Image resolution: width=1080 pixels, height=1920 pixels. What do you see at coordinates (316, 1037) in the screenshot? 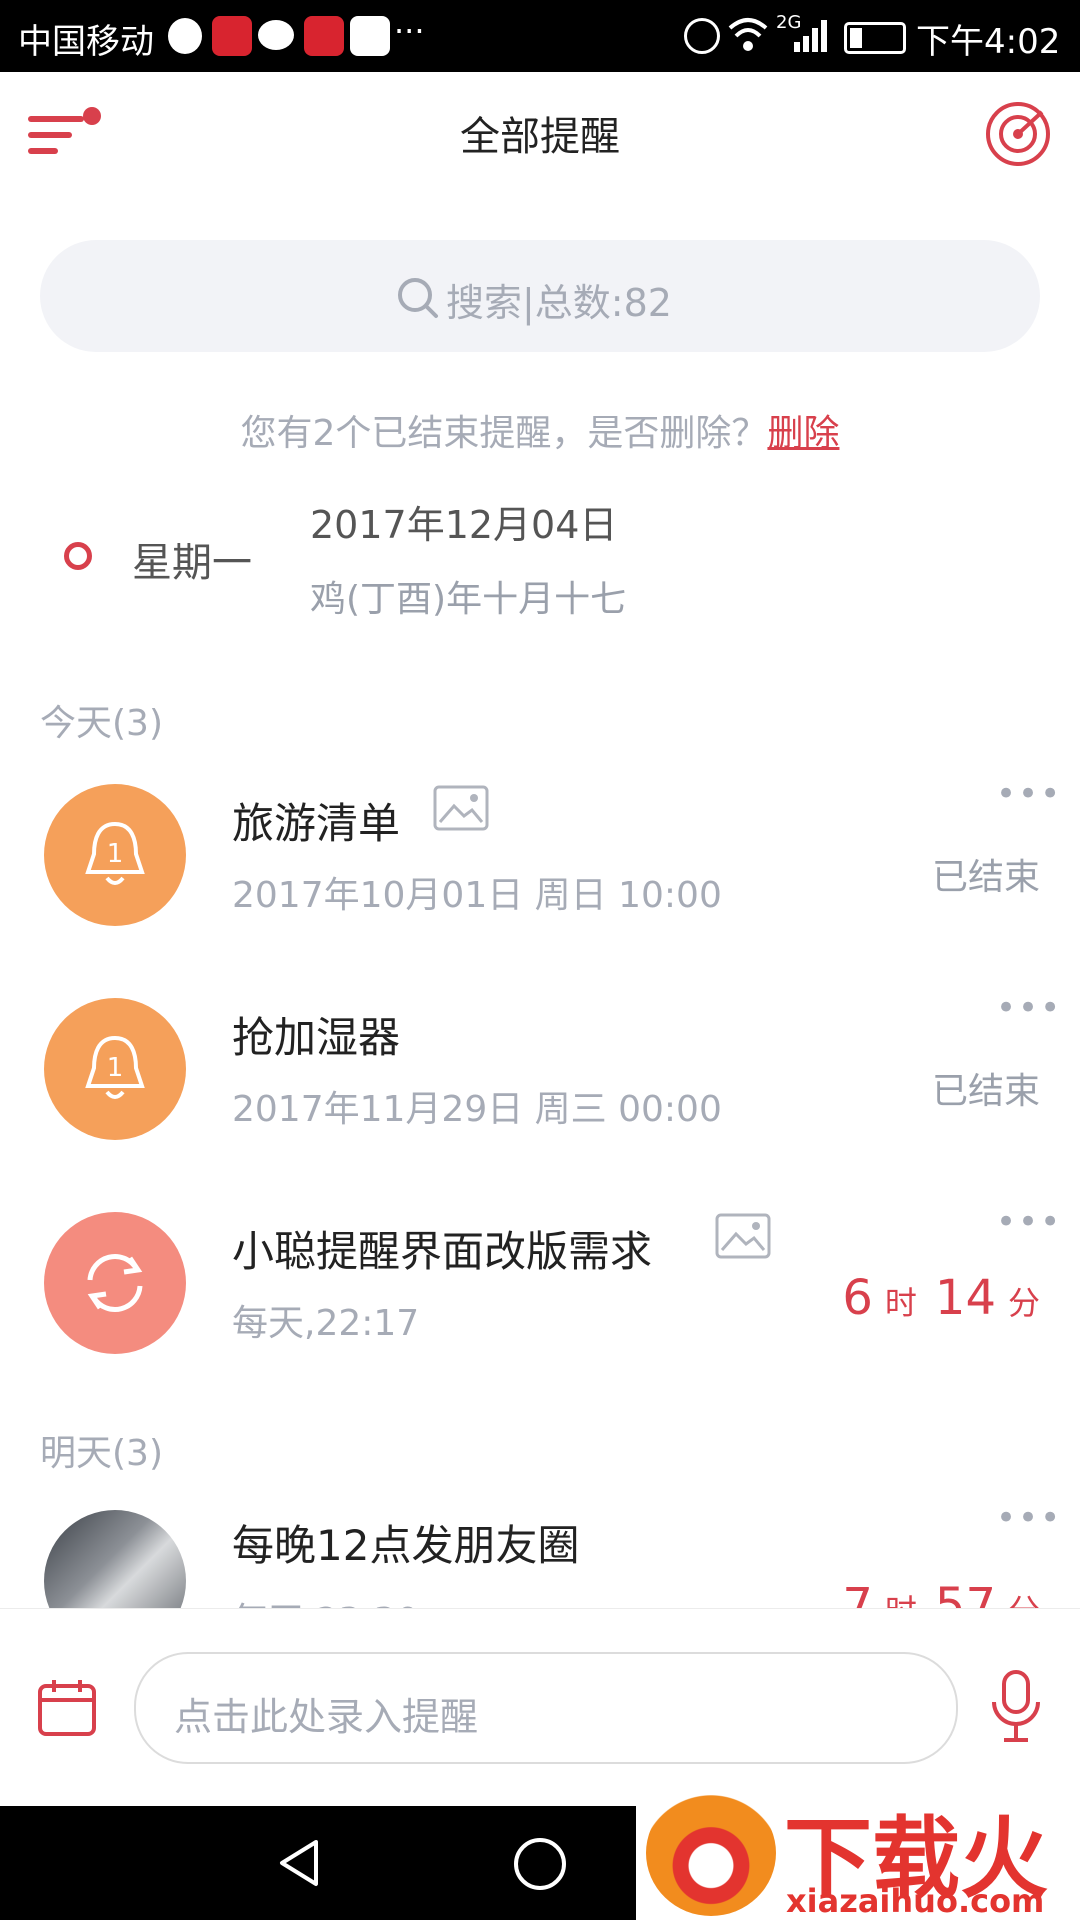
I see `item-title: 抢加湿器` at bounding box center [316, 1037].